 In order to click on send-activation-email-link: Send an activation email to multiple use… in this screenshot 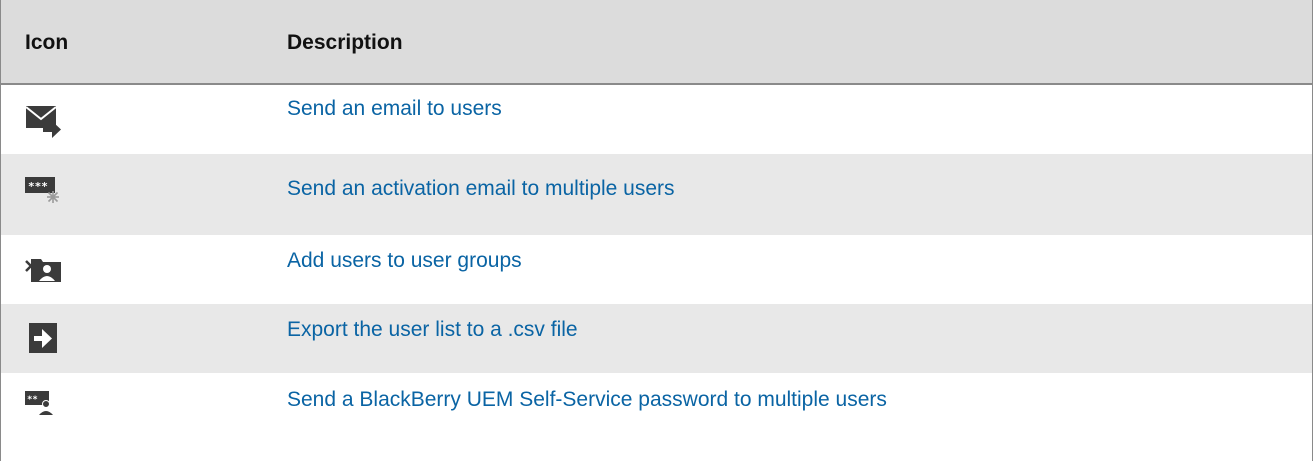, I will do `click(481, 189)`.